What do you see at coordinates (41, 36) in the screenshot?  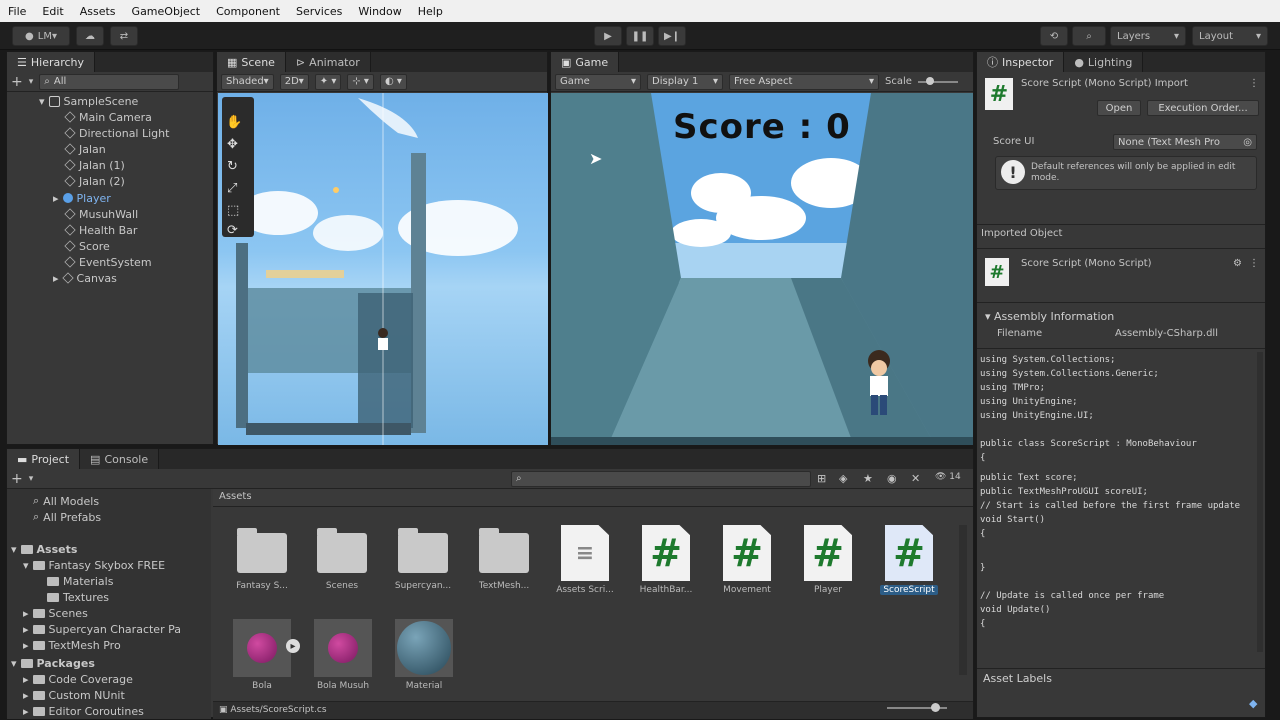 I see `account-button: ● LM ▾` at bounding box center [41, 36].